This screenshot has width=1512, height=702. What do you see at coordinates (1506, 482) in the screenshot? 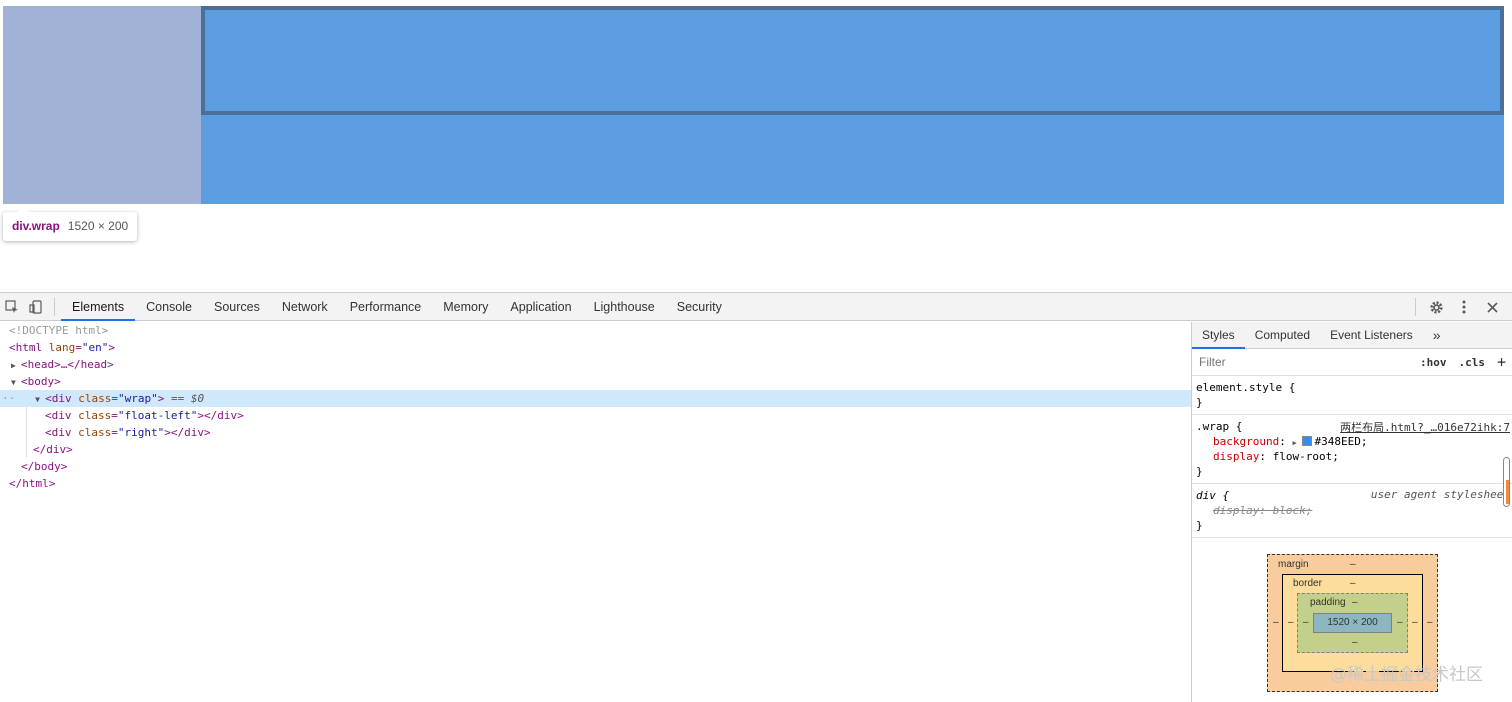
I see `sidebar-scrollbar` at bounding box center [1506, 482].